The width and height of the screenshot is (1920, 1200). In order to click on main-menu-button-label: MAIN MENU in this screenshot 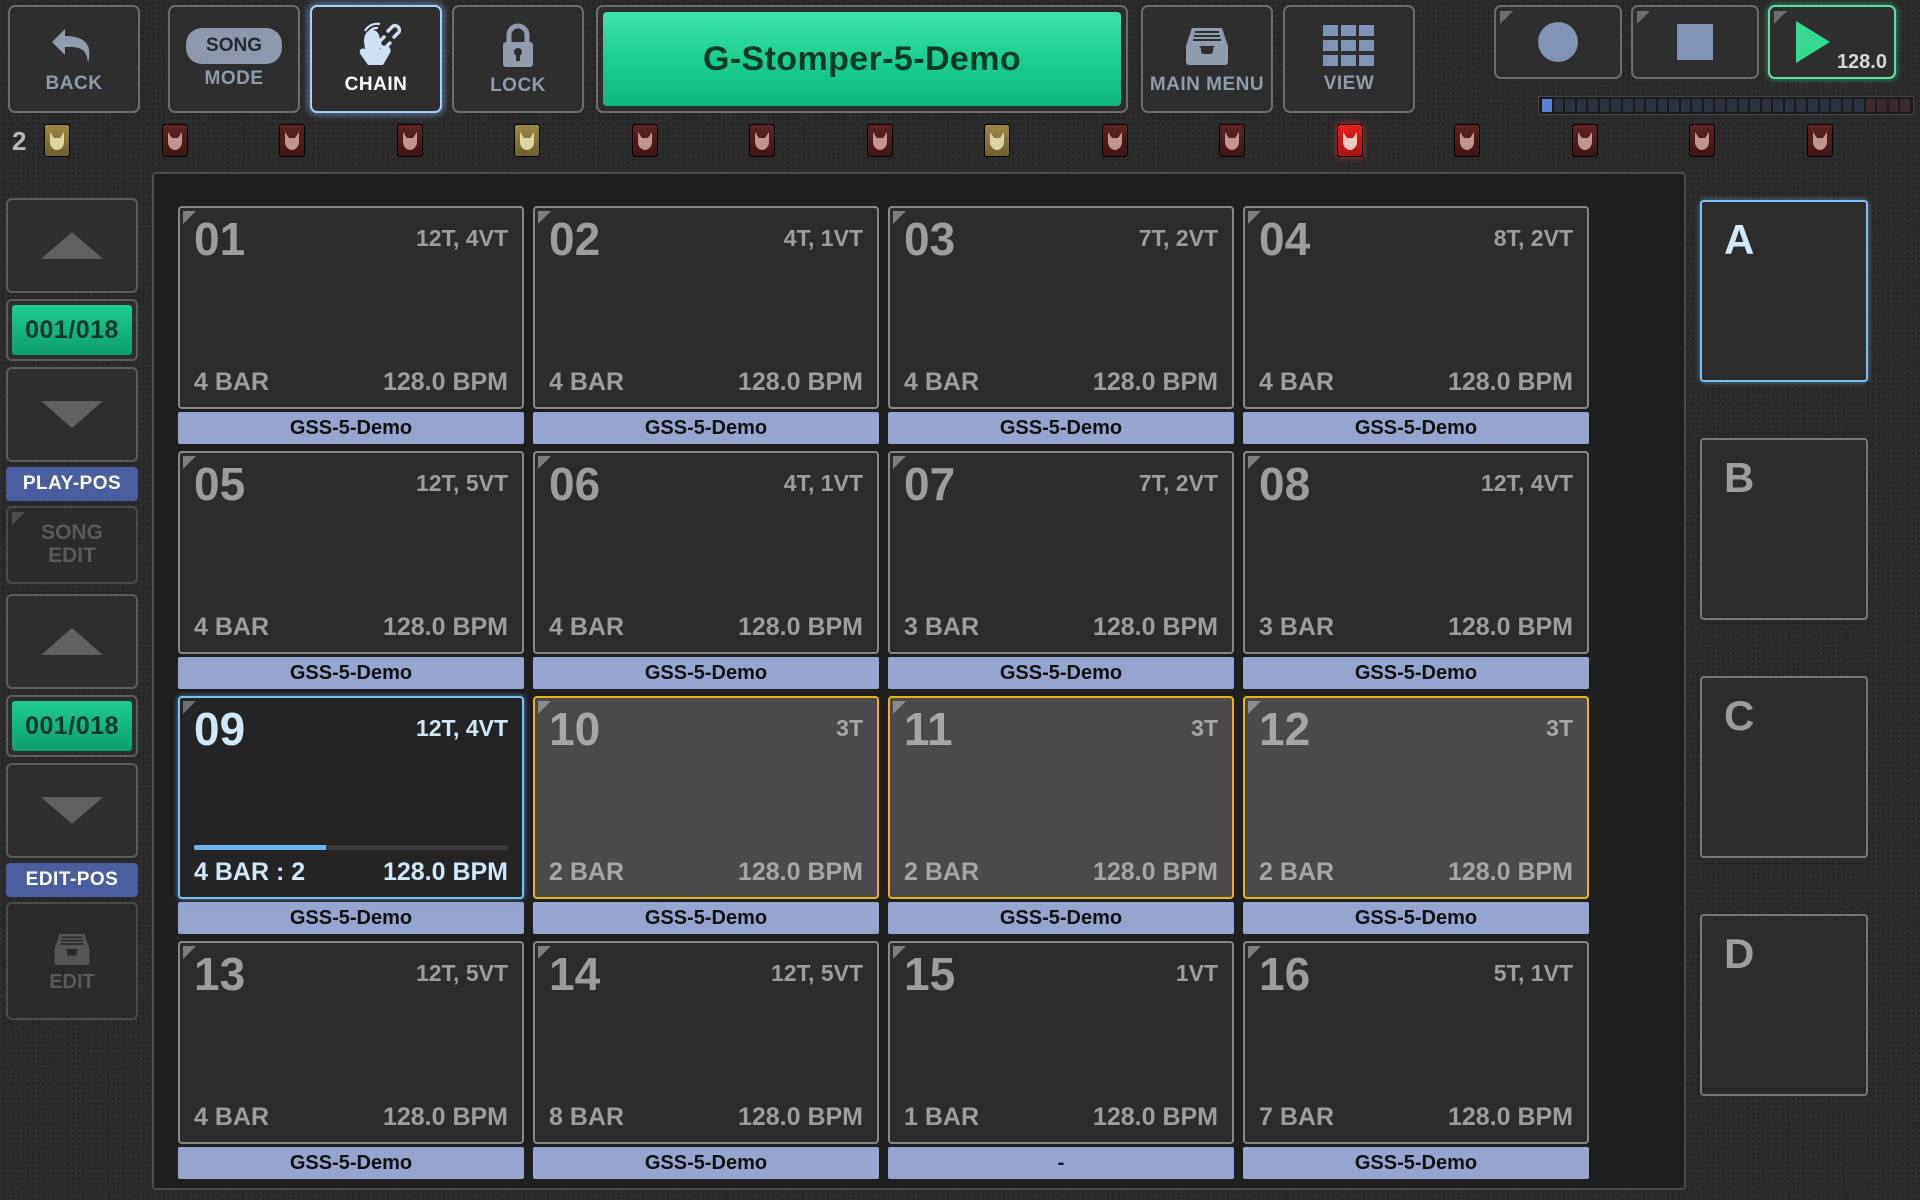, I will do `click(1207, 84)`.